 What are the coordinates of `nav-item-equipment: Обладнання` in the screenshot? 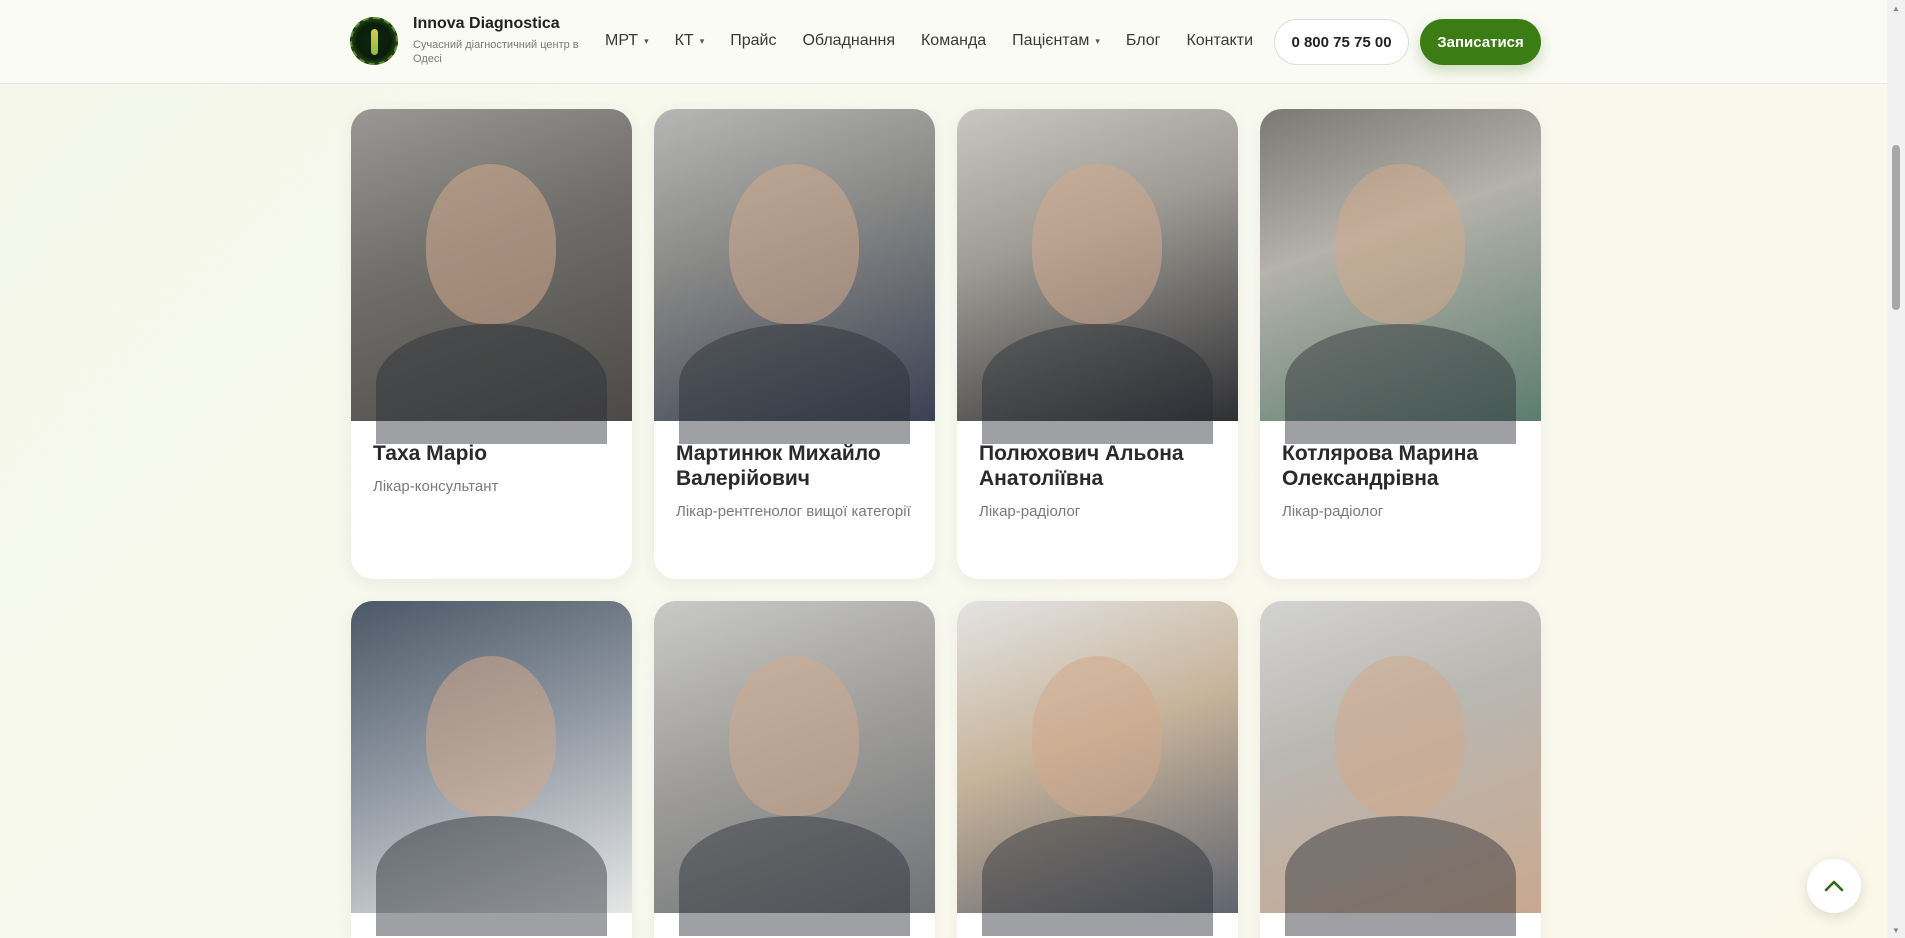 It's located at (848, 41).